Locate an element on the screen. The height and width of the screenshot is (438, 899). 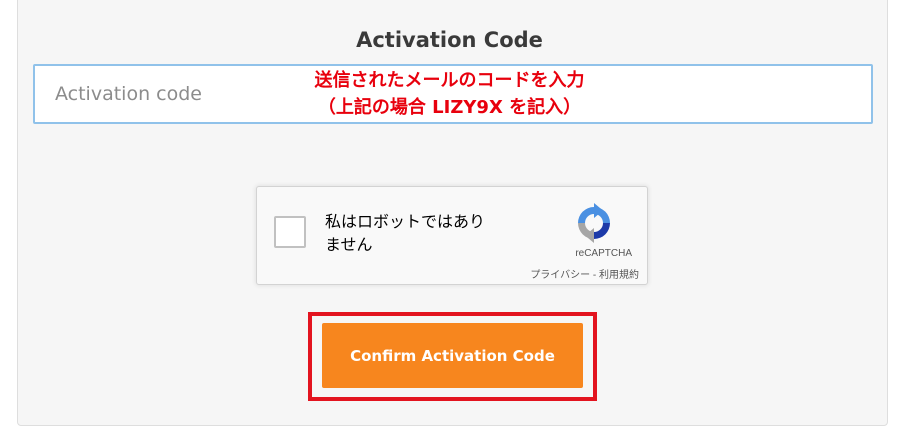
activation-code-field is located at coordinates (453, 94).